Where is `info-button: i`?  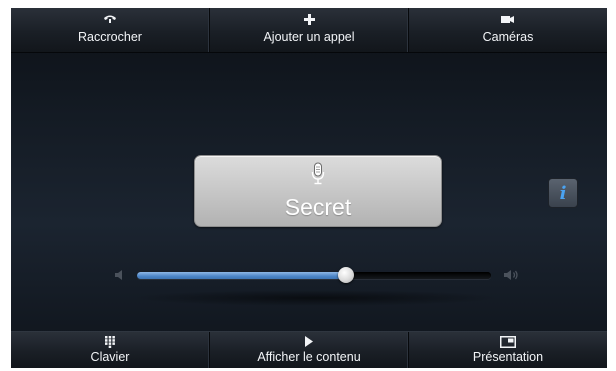 info-button: i is located at coordinates (563, 193).